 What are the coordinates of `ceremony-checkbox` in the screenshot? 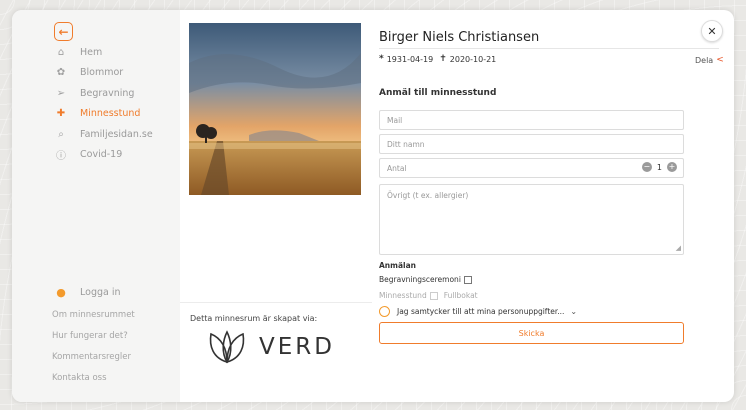 It's located at (467, 279).